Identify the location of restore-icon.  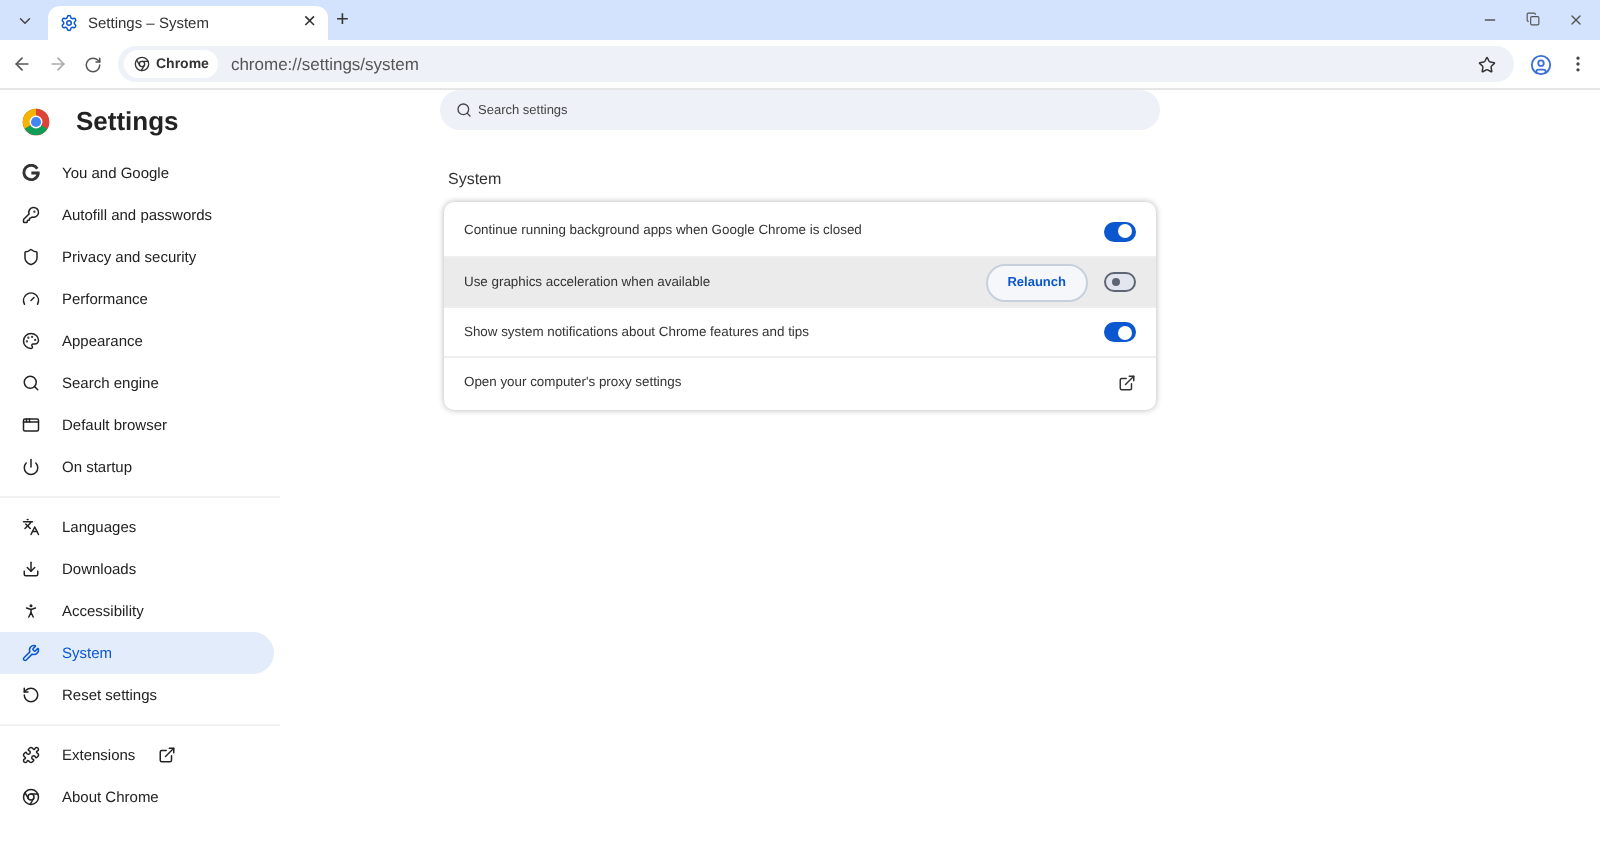
(1533, 19).